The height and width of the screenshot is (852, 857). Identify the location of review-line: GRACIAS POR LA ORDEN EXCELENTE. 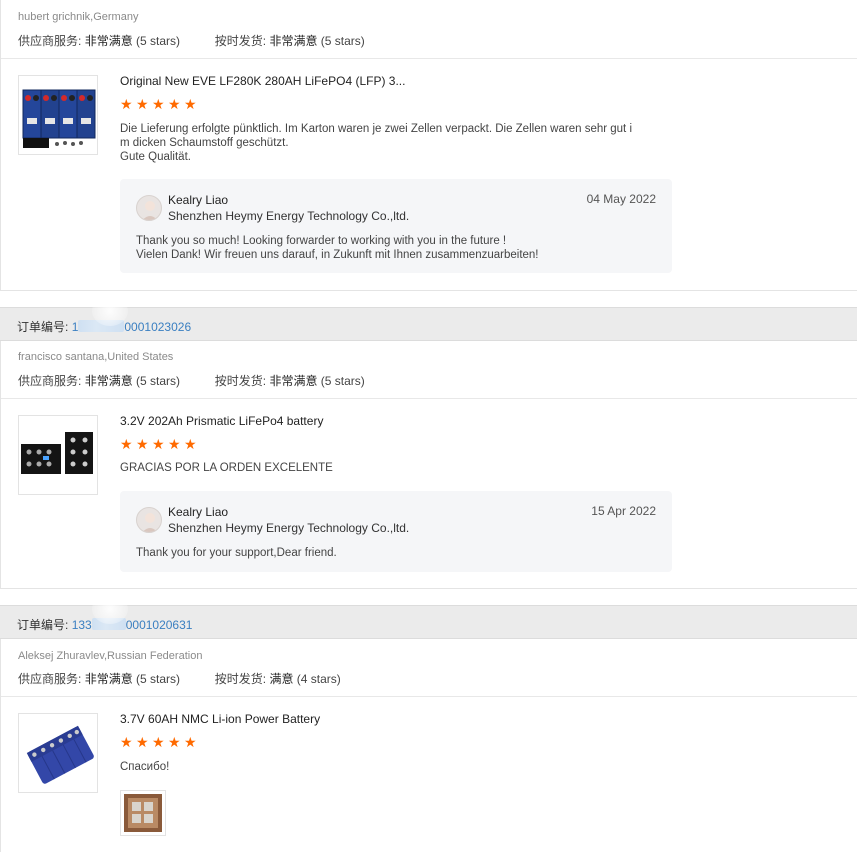
(226, 468).